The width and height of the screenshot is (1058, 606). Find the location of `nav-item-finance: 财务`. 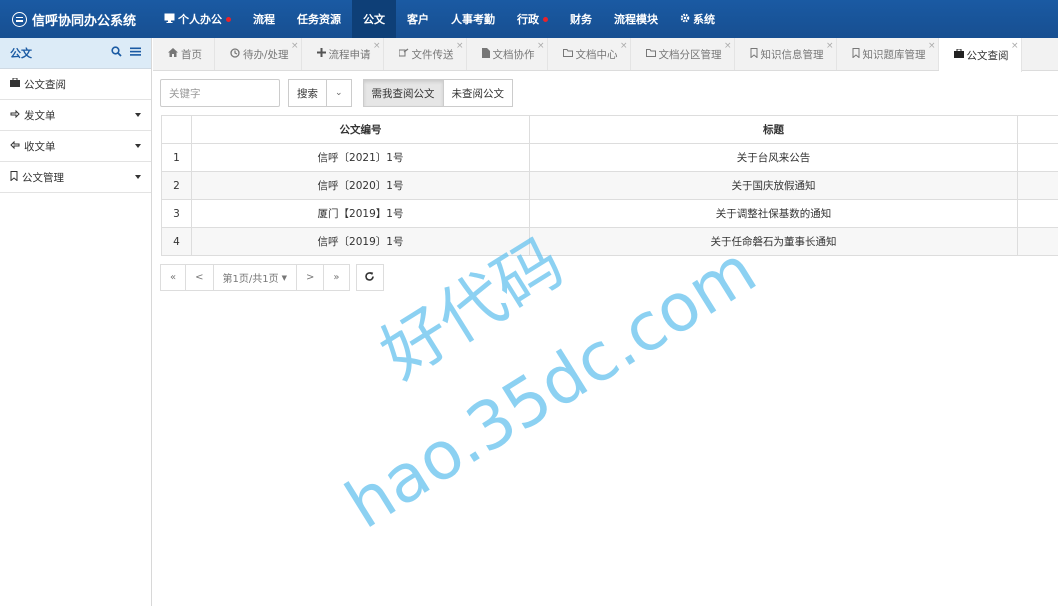

nav-item-finance: 财务 is located at coordinates (581, 19).